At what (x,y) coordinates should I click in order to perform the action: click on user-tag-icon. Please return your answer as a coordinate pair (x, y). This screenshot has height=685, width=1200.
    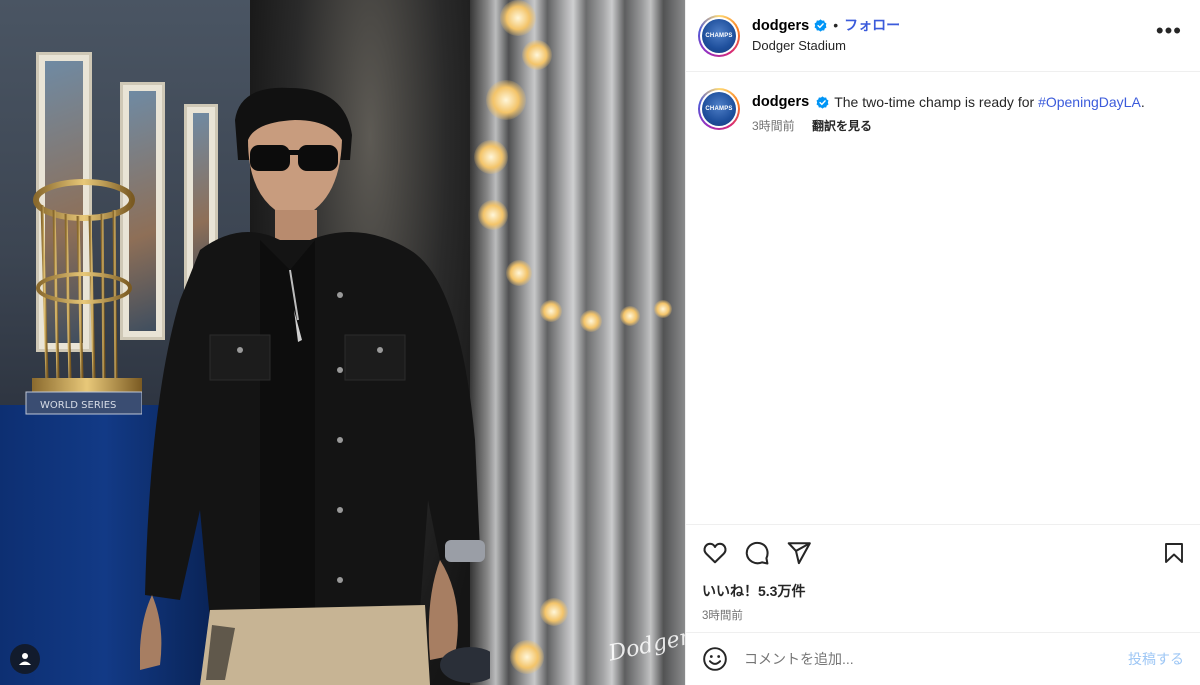
    Looking at the image, I should click on (25, 659).